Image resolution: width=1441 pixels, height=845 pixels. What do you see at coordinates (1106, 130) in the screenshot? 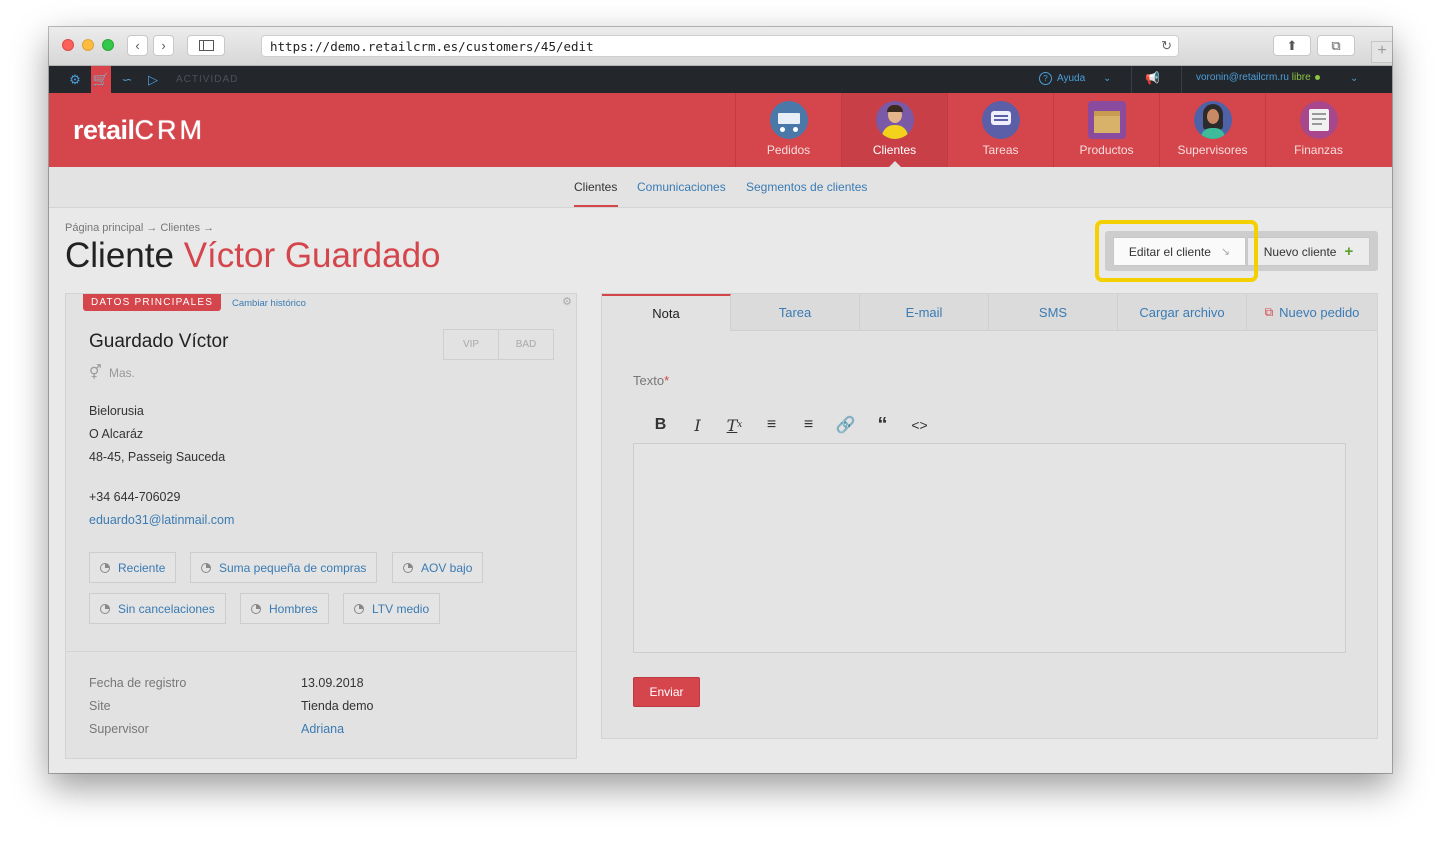
I see `nav-productos: Productos` at bounding box center [1106, 130].